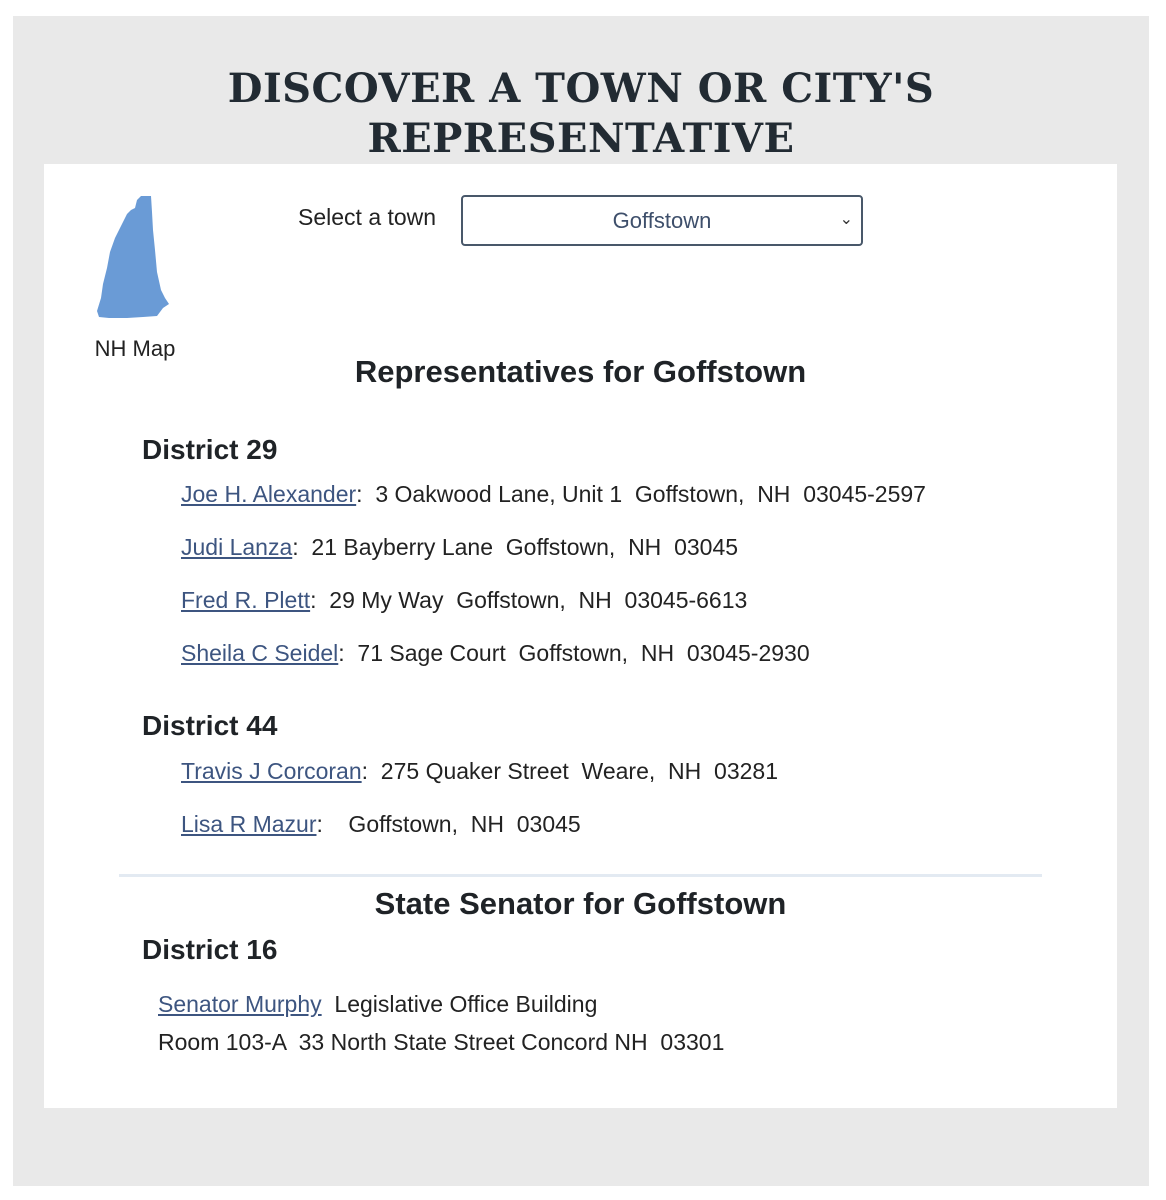  What do you see at coordinates (459, 1004) in the screenshot?
I see `senator-address-line-1: Legislative Office Building` at bounding box center [459, 1004].